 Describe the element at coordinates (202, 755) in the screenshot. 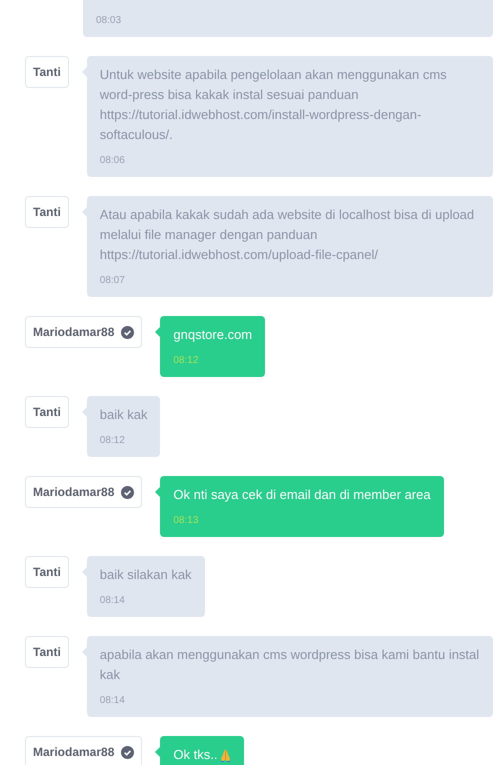

I see `message-text: Ok tks..` at that location.